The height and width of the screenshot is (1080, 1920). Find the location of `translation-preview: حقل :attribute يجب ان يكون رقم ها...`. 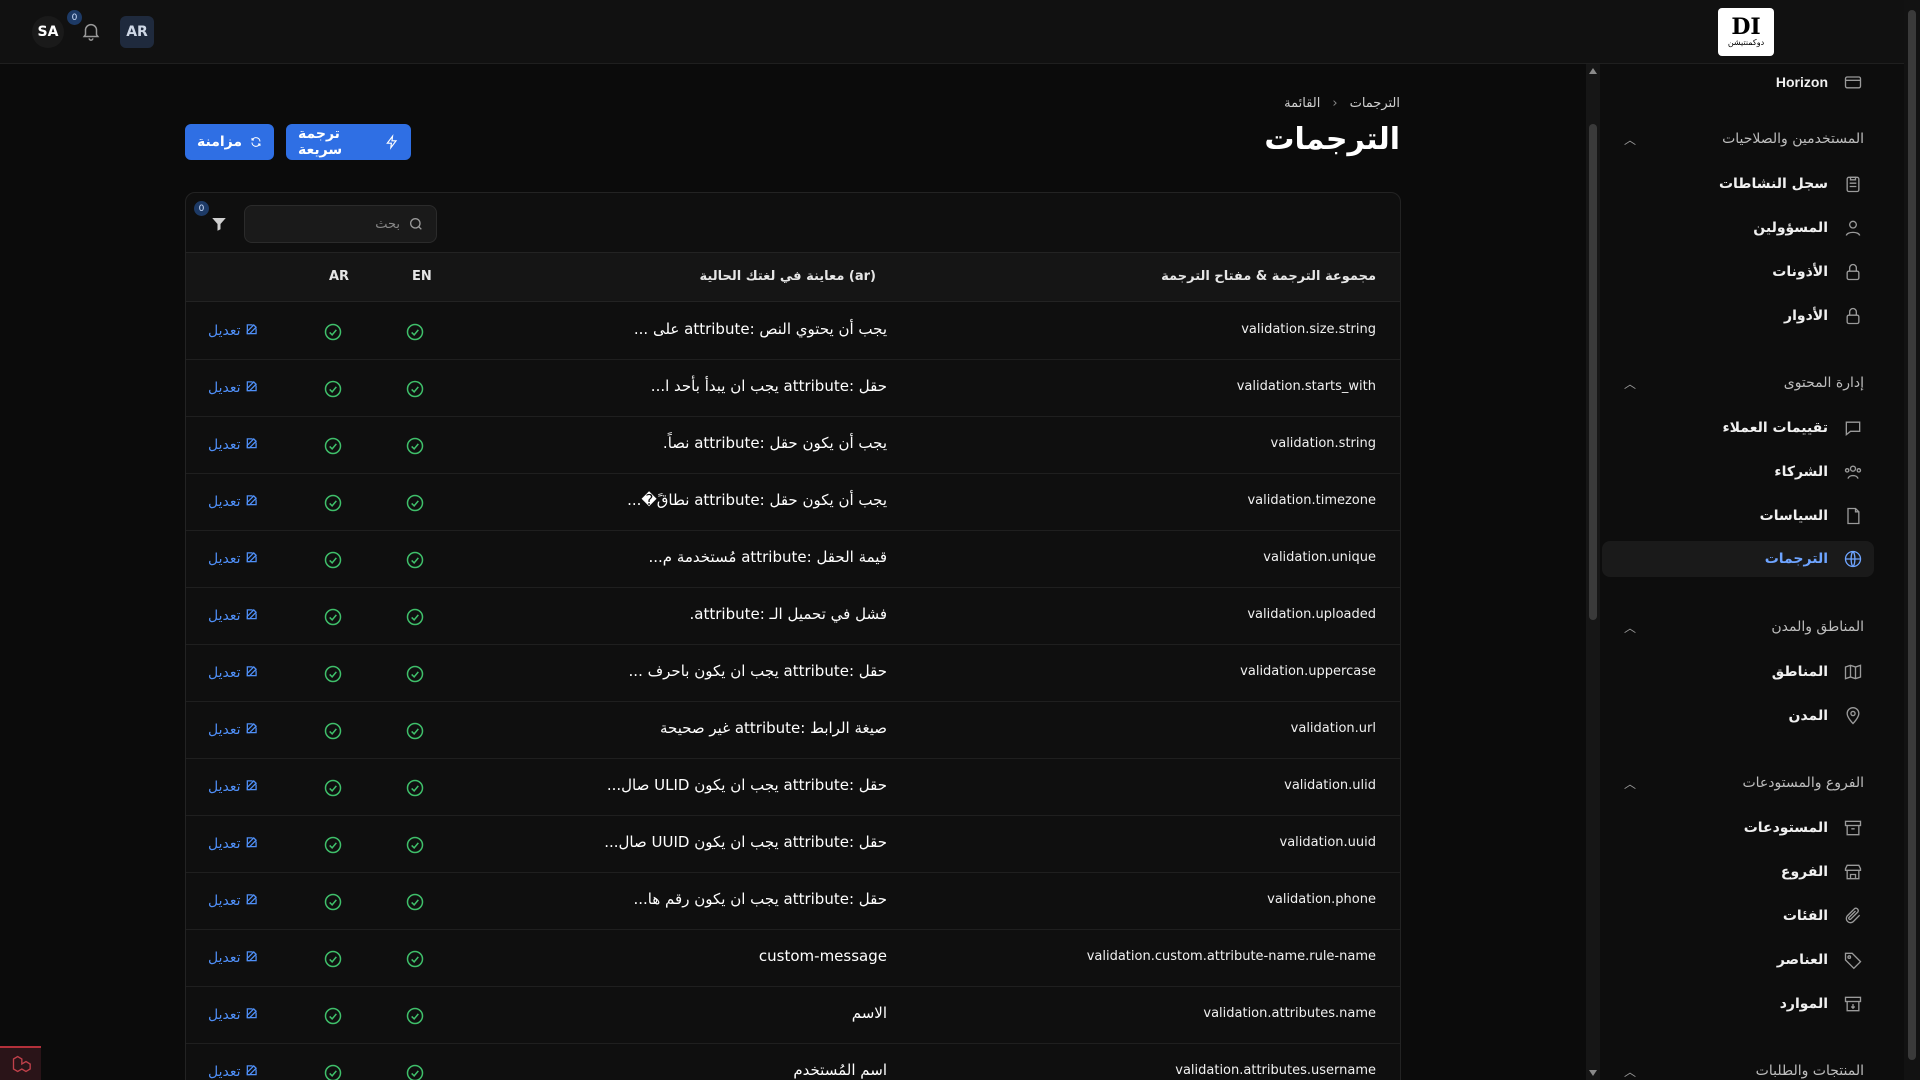

translation-preview: حقل :attribute يجب ان يكون رقم ها... is located at coordinates (760, 899).